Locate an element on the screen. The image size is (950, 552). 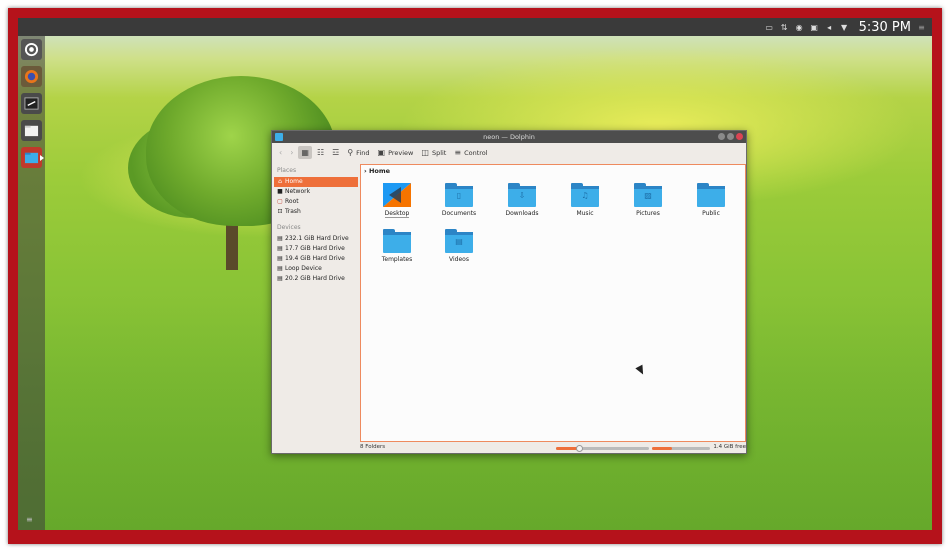
settings-icon is located at coordinates (31, 49).